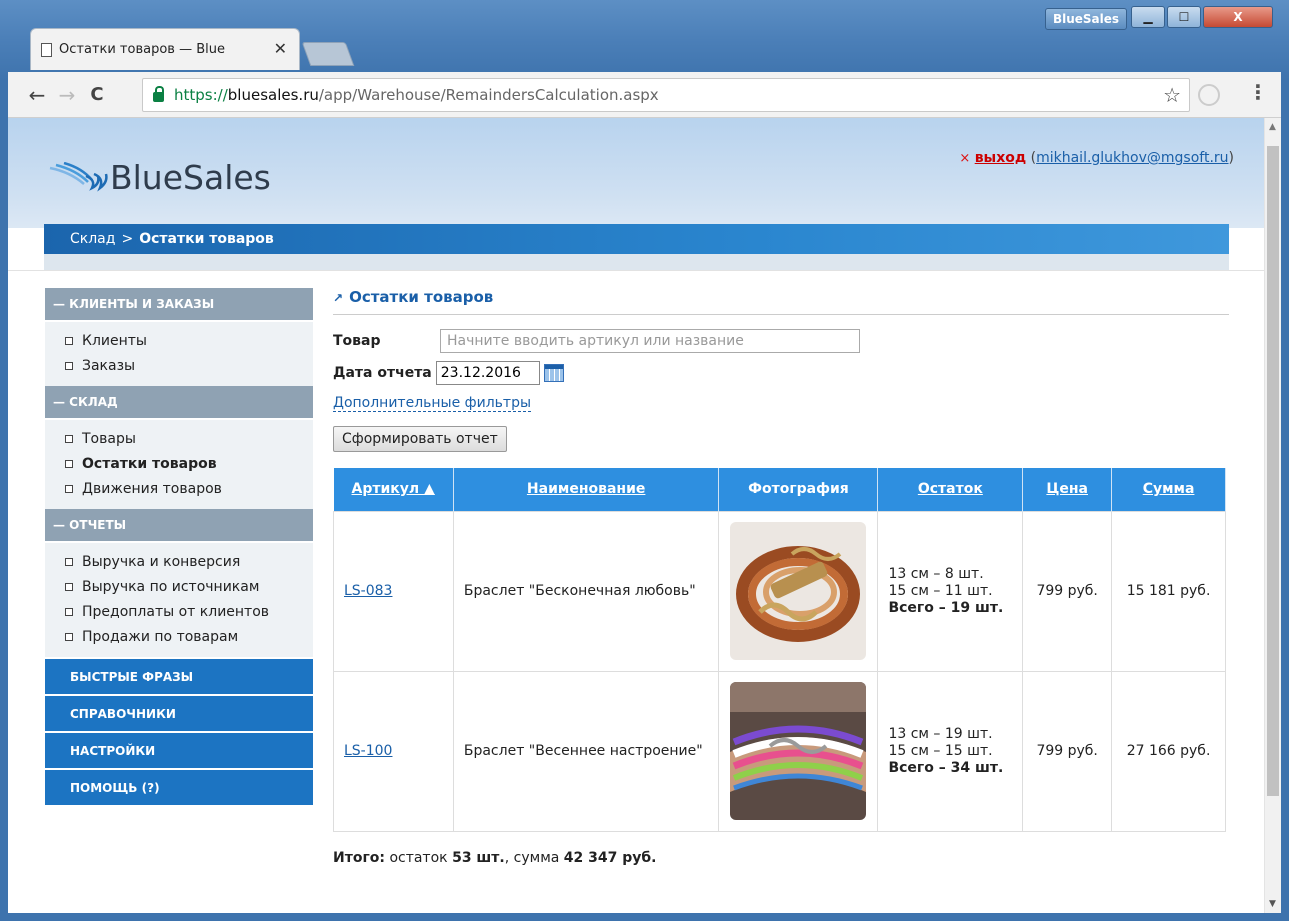 Image resolution: width=1289 pixels, height=921 pixels. I want to click on col-name-label: Наименование, so click(586, 489).